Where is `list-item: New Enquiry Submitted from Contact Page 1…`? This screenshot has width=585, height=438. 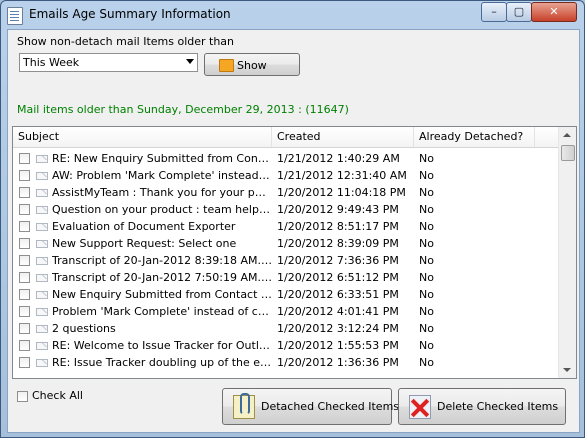
list-item: New Enquiry Submitted from Contact Page 1… is located at coordinates (285, 294).